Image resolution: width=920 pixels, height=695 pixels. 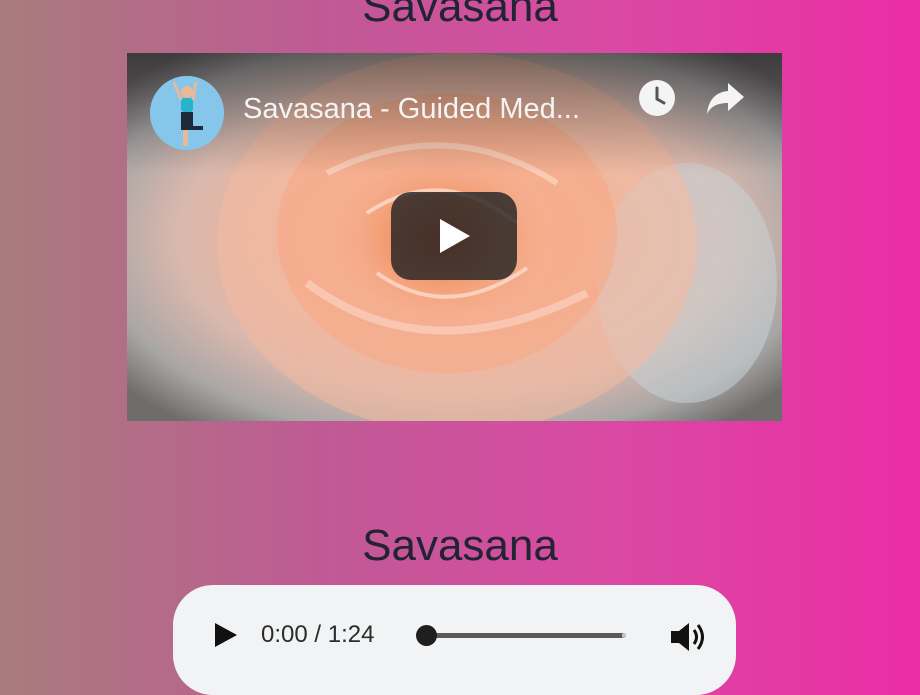 I want to click on audio-time-display: 0:00 / 1:24, so click(x=318, y=634).